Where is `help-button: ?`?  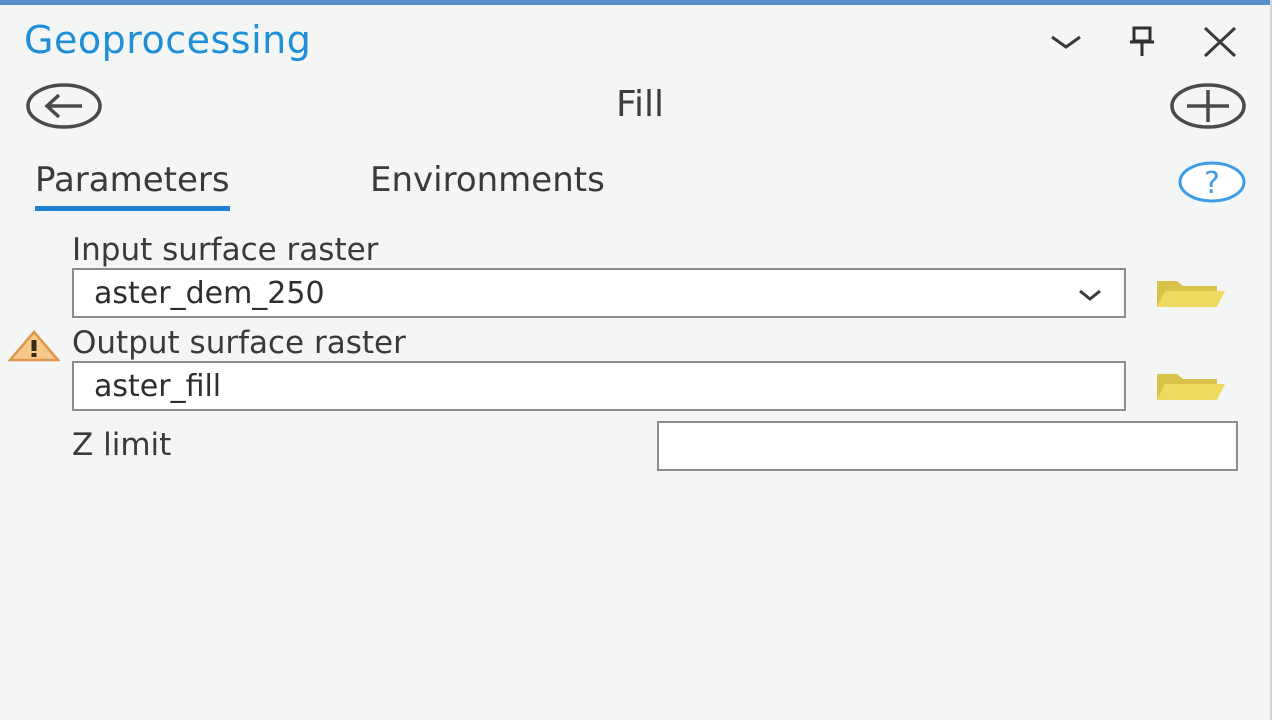 help-button: ? is located at coordinates (1212, 182).